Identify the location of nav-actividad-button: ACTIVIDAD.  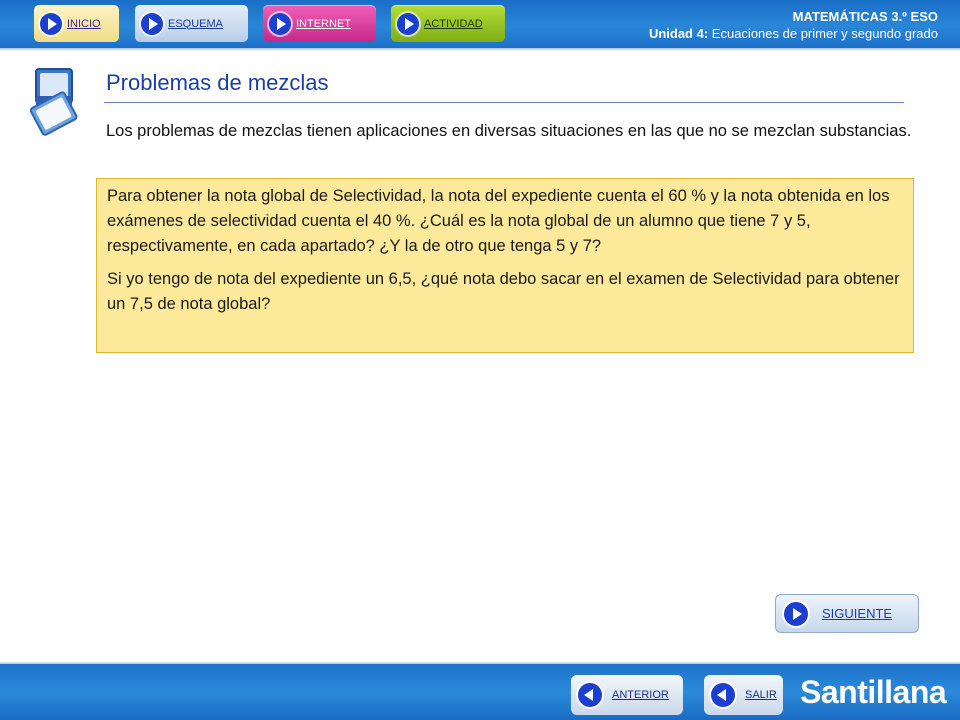
(448, 23).